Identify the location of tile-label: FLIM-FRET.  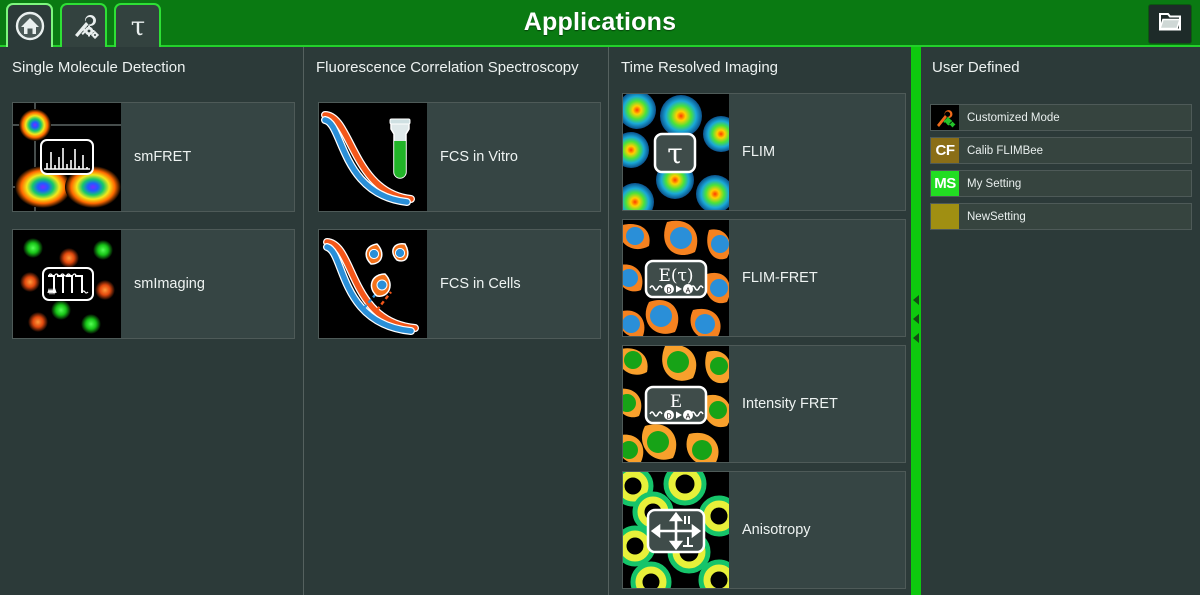
(780, 278).